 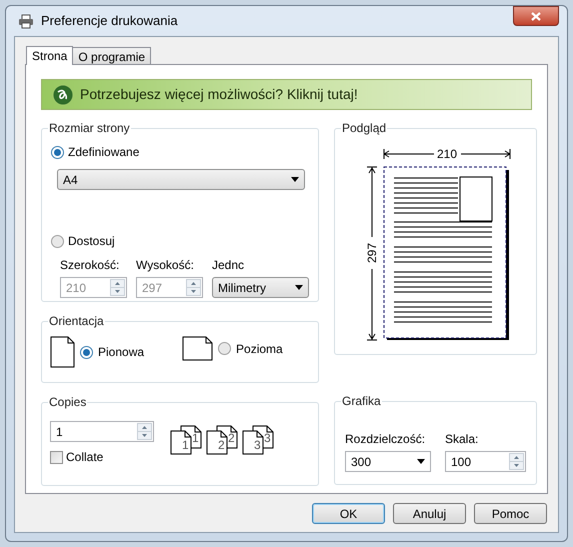 I want to click on width-label: 210, so click(x=446, y=154).